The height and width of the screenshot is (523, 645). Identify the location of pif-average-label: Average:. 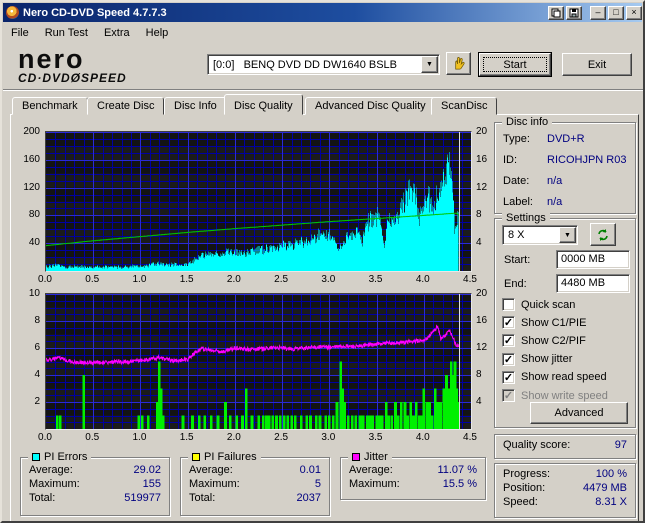
(211, 470).